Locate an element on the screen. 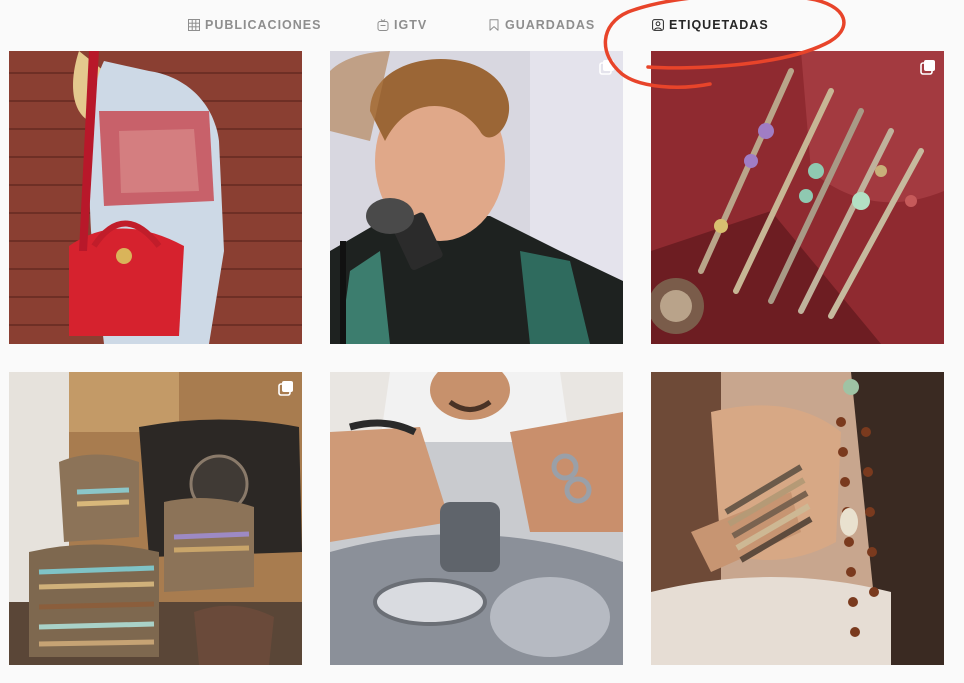 This screenshot has width=964, height=683. tab-etiquetadas: ETIQUETADAS is located at coordinates (710, 25).